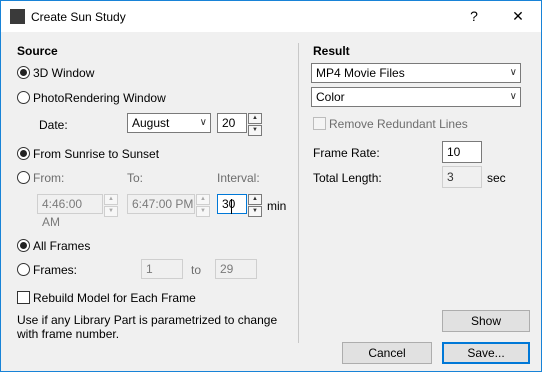 Image resolution: width=542 pixels, height=372 pixels. What do you see at coordinates (232, 123) in the screenshot?
I see `day-field: 20` at bounding box center [232, 123].